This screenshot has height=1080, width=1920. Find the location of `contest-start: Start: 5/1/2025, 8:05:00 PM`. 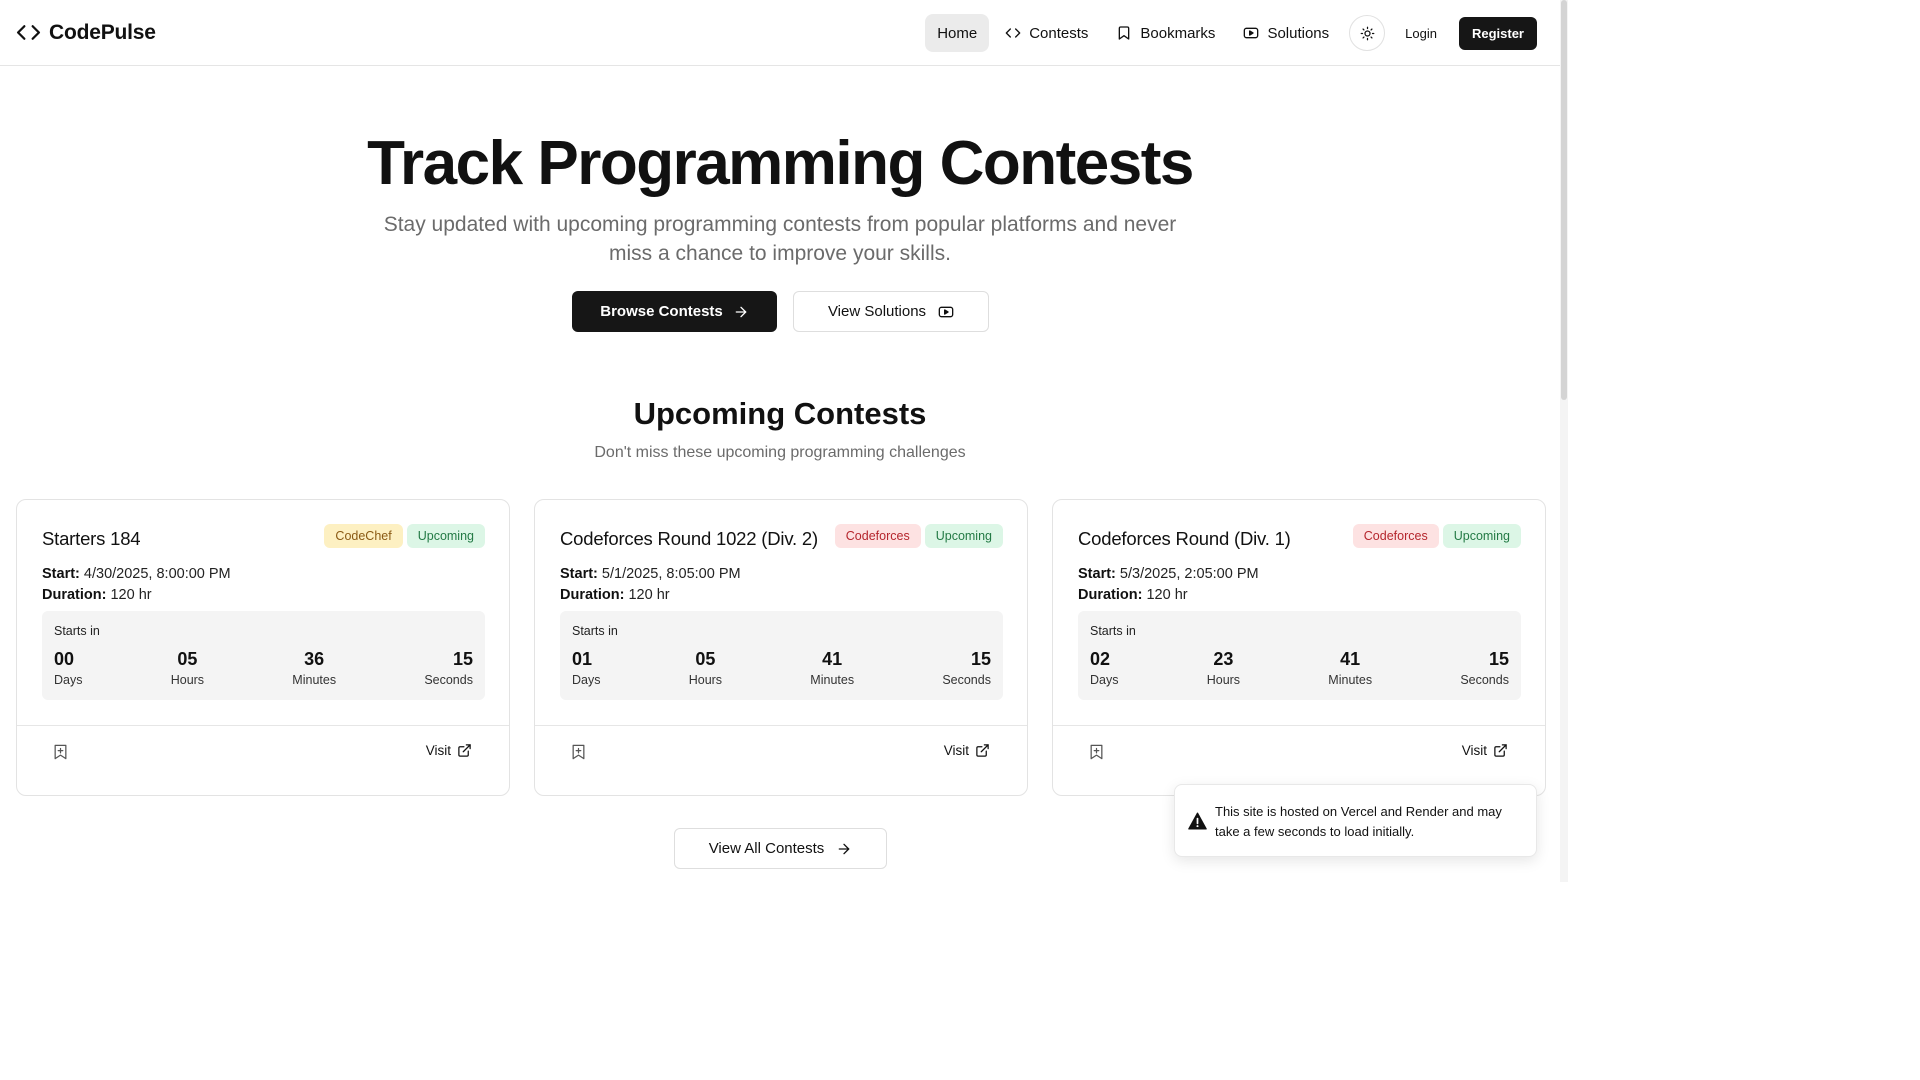

contest-start: Start: 5/1/2025, 8:05:00 PM is located at coordinates (650, 574).